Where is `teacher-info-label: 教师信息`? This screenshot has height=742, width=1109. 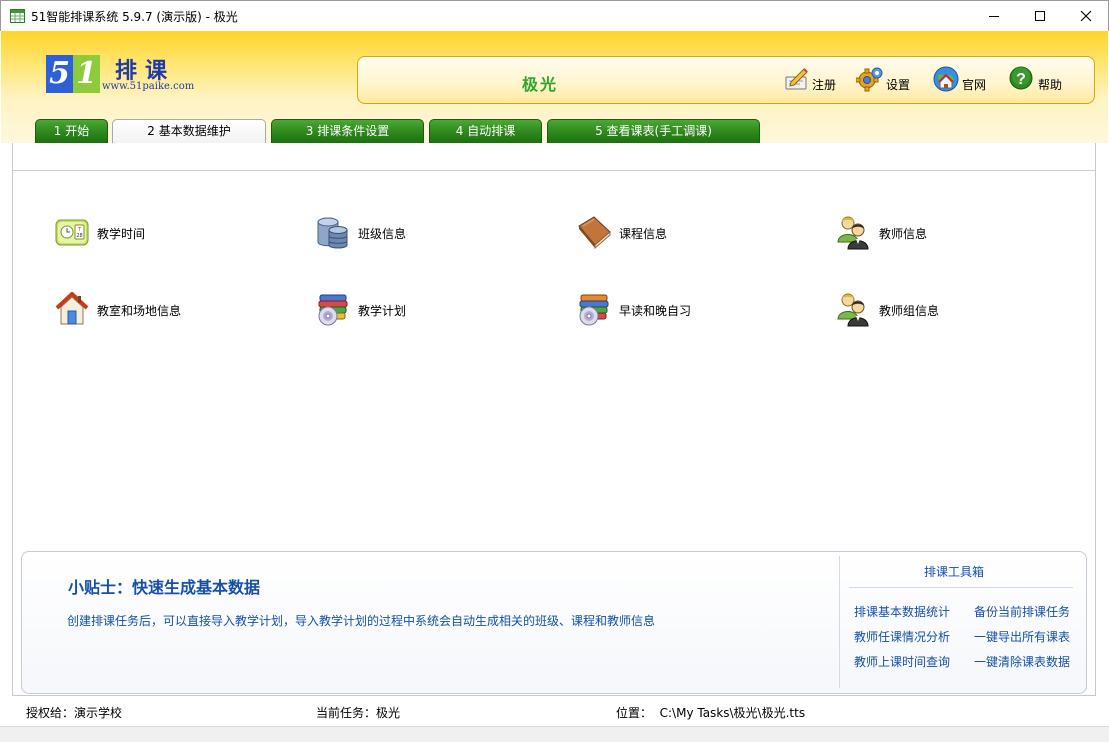 teacher-info-label: 教师信息 is located at coordinates (903, 234).